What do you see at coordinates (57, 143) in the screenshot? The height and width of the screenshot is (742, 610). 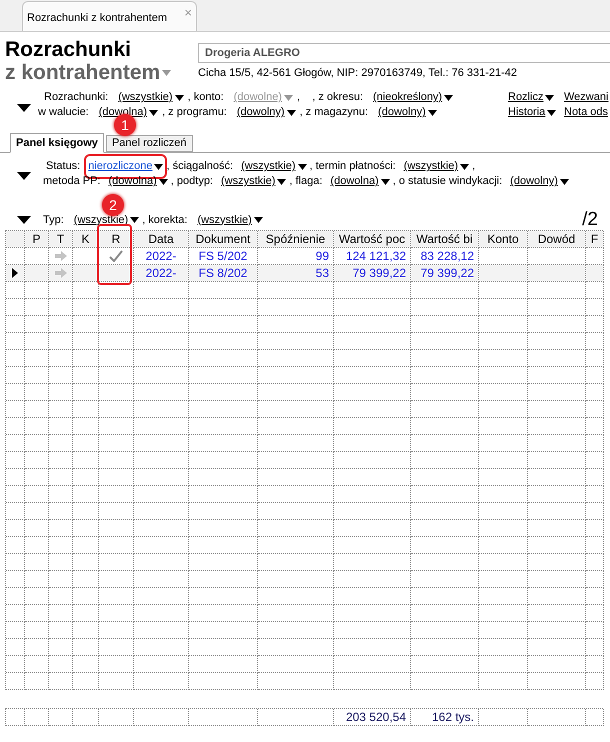 I see `panel-tab: Panel księgowy` at bounding box center [57, 143].